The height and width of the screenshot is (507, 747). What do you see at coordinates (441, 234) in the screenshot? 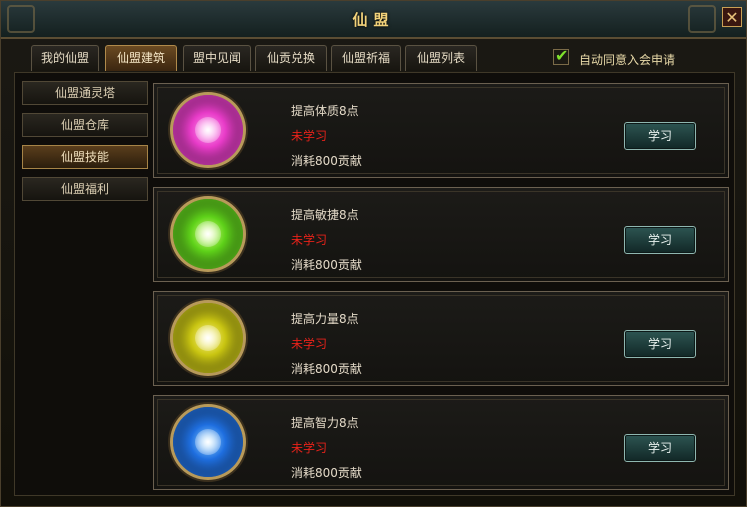
I see `skill-card-agility: 提高敏捷8点 未学习 消耗800贡献 学习` at bounding box center [441, 234].